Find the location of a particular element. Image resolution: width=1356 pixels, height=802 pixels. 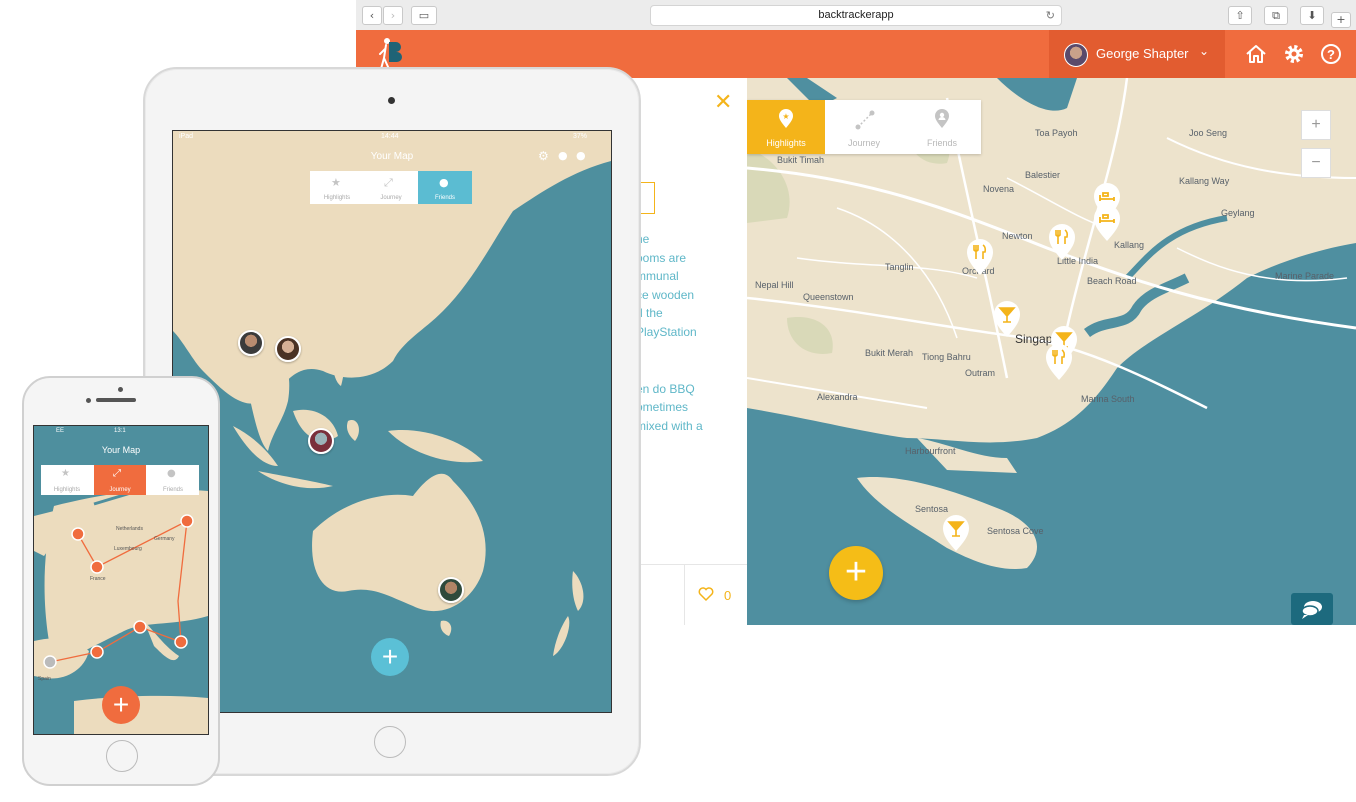

map-label: Kallang Way is located at coordinates (1204, 181).